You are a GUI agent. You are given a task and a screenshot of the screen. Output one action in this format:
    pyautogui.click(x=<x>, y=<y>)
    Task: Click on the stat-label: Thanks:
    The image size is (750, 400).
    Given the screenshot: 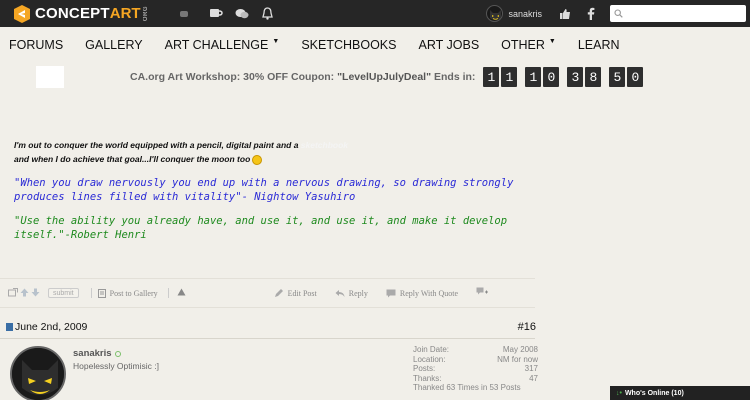 What is the action you would take?
    pyautogui.click(x=427, y=378)
    